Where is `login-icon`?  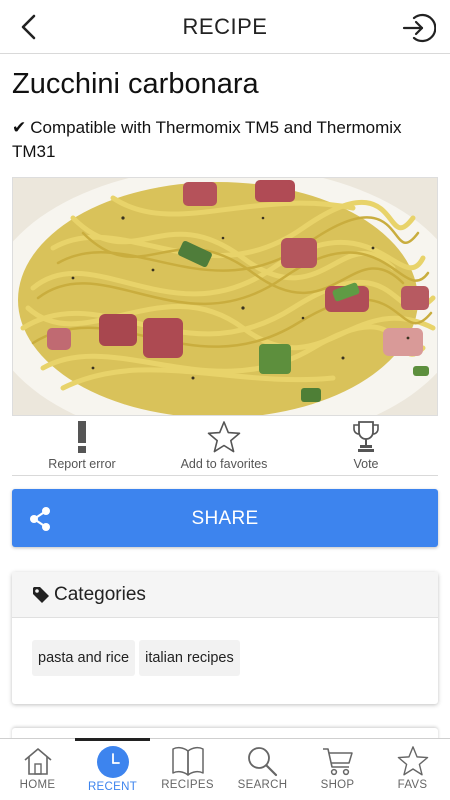 login-icon is located at coordinates (418, 28).